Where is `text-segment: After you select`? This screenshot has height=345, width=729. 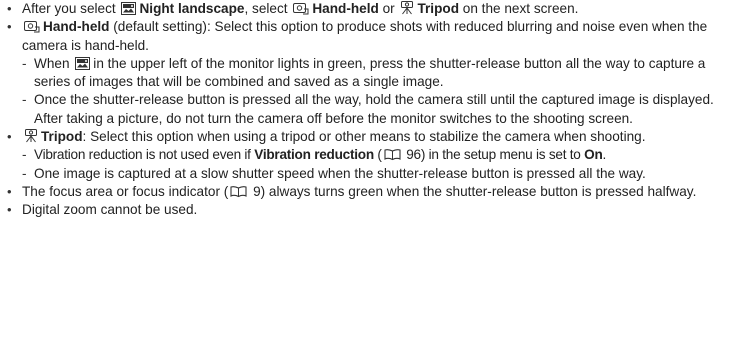 text-segment: After you select is located at coordinates (69, 8).